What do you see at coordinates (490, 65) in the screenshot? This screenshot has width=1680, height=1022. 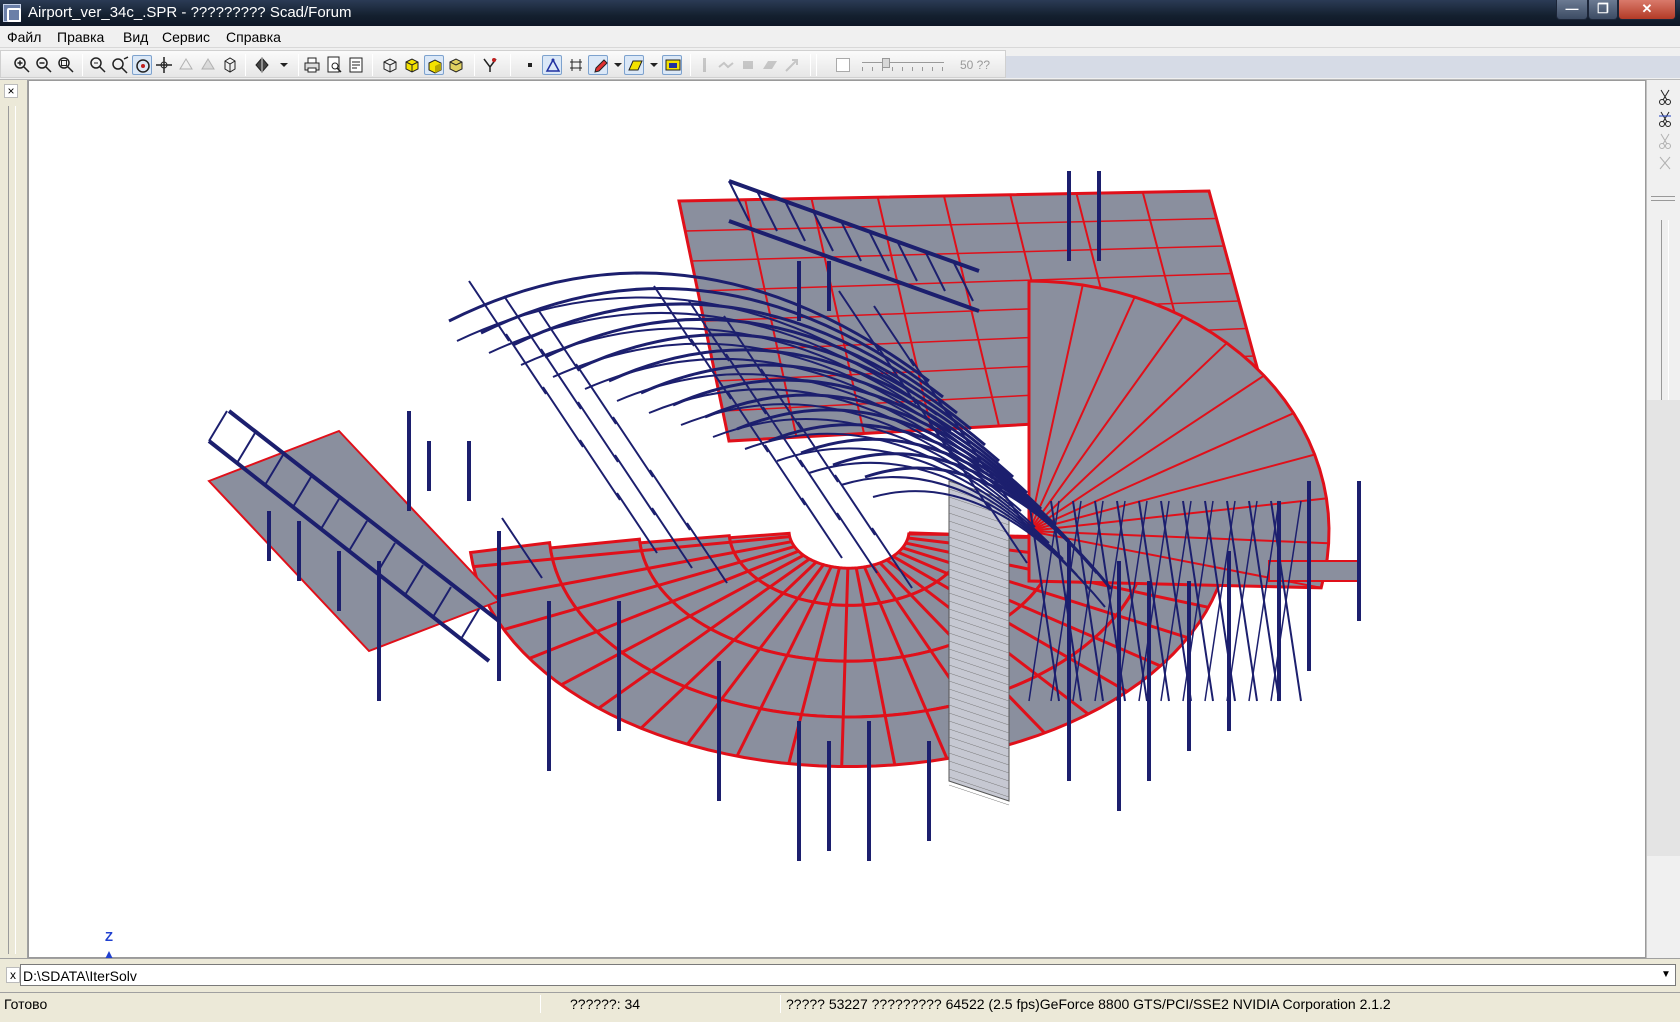 I see `filter-icon` at bounding box center [490, 65].